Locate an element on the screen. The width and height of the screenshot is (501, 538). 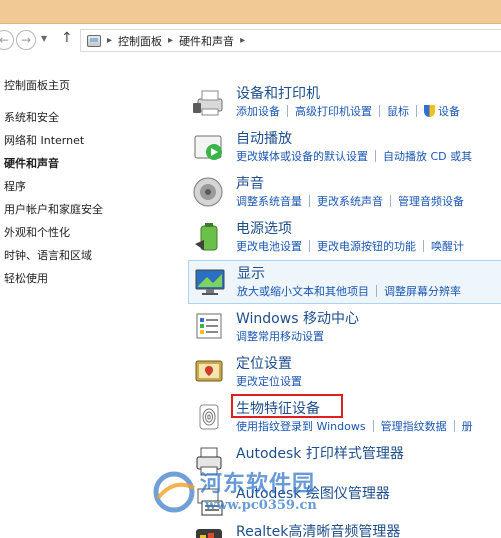
plotter-icon is located at coordinates (210, 502).